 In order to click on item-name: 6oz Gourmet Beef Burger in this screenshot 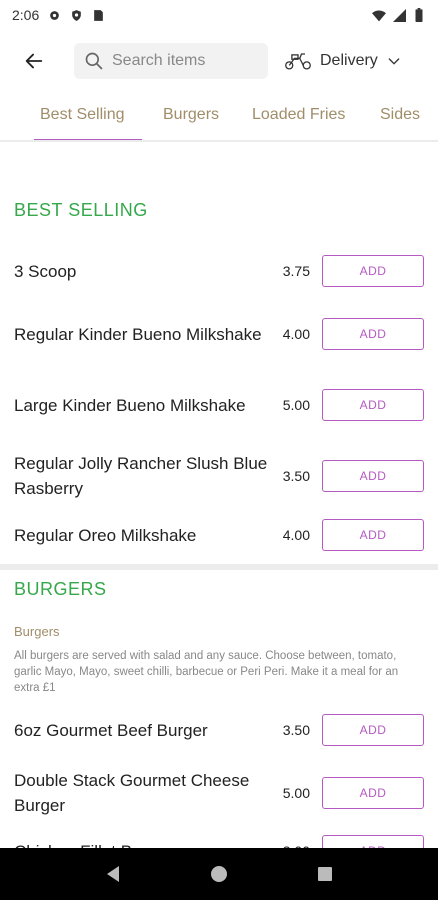, I will do `click(111, 730)`.